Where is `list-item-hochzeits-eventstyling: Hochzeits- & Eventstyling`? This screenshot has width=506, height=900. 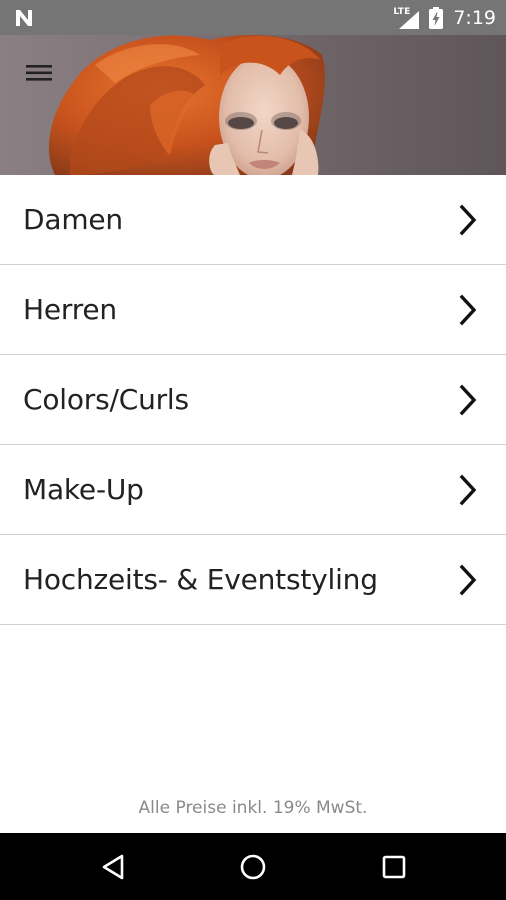
list-item-hochzeits-eventstyling: Hochzeits- & Eventstyling is located at coordinates (253, 580).